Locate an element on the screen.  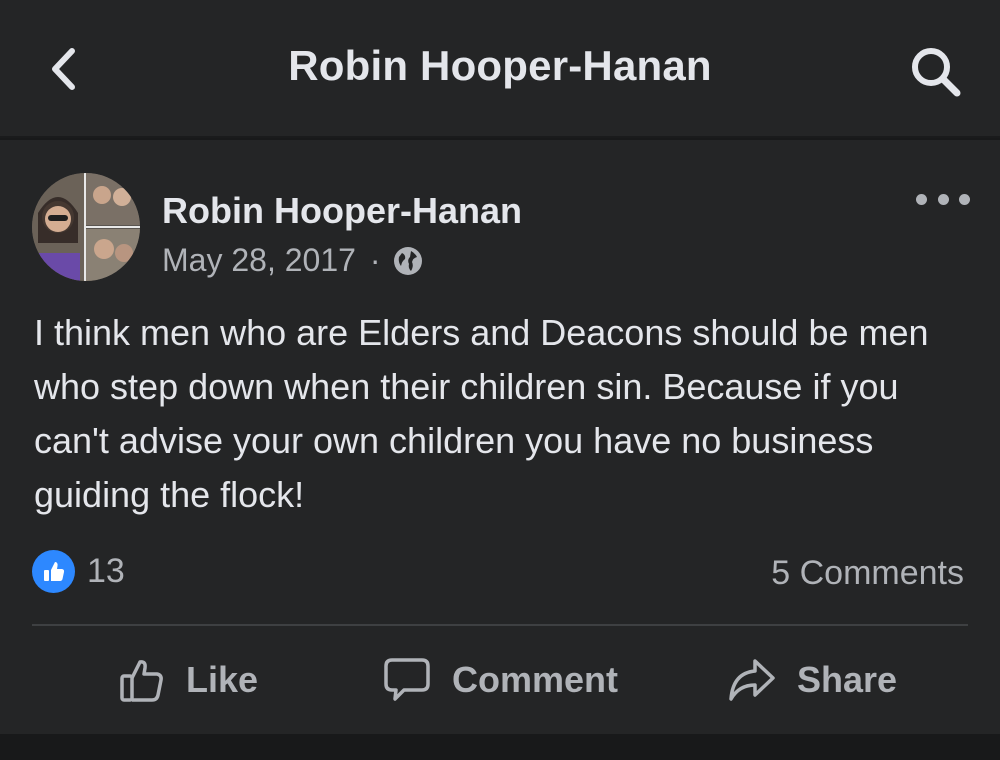
share-arrow-icon is located at coordinates (752, 680).